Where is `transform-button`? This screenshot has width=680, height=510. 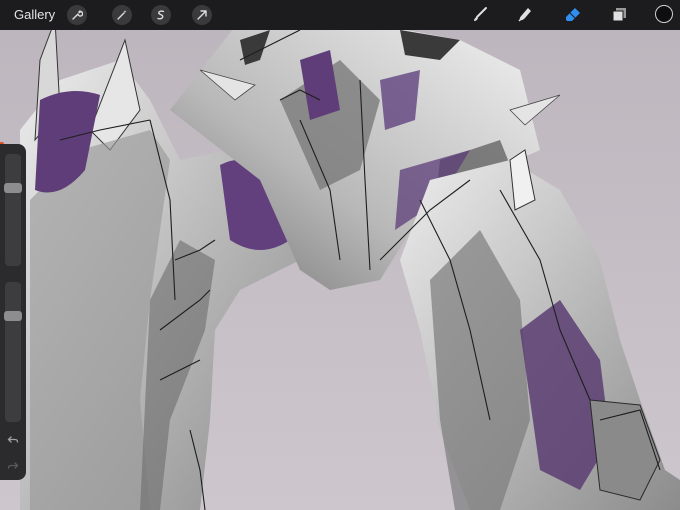 transform-button is located at coordinates (202, 15).